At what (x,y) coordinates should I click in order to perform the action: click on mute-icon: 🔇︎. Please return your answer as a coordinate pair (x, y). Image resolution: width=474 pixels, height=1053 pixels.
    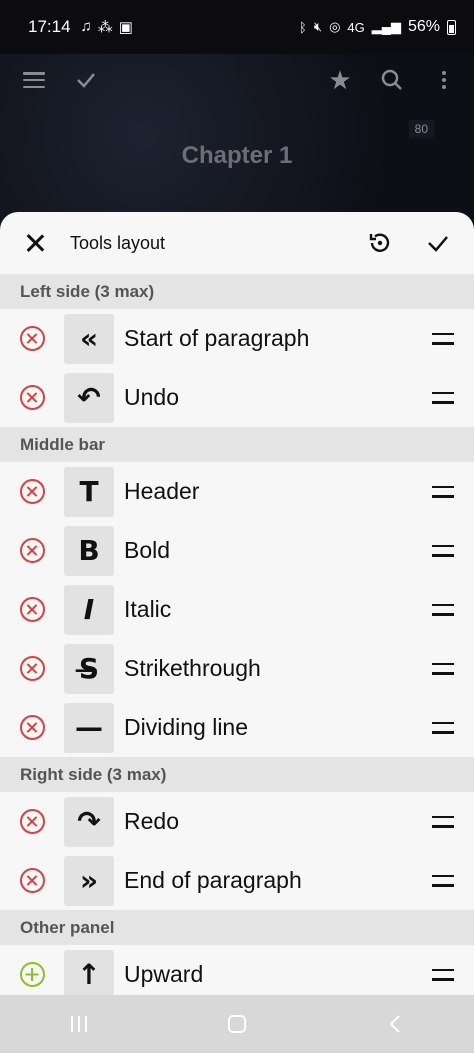
    Looking at the image, I should click on (318, 26).